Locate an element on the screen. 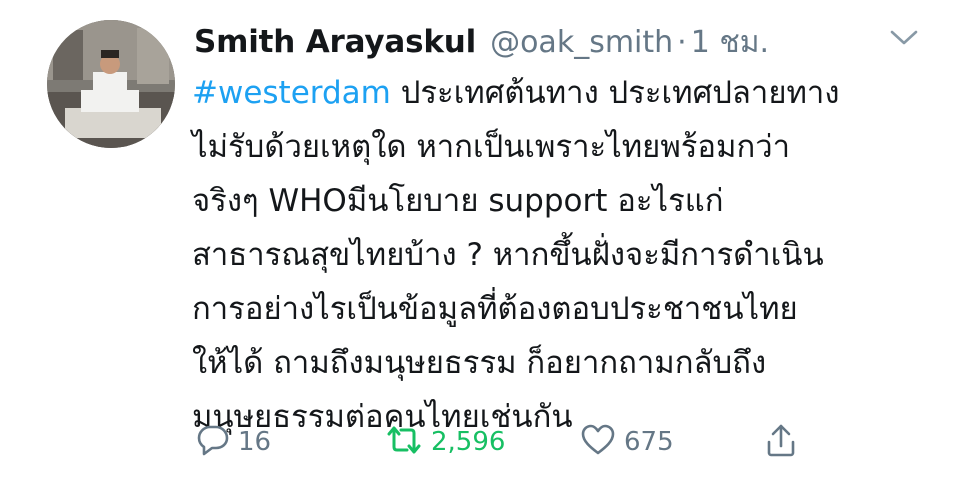 Image resolution: width=960 pixels, height=502 pixels. retweet-count: 2,596 is located at coordinates (468, 442).